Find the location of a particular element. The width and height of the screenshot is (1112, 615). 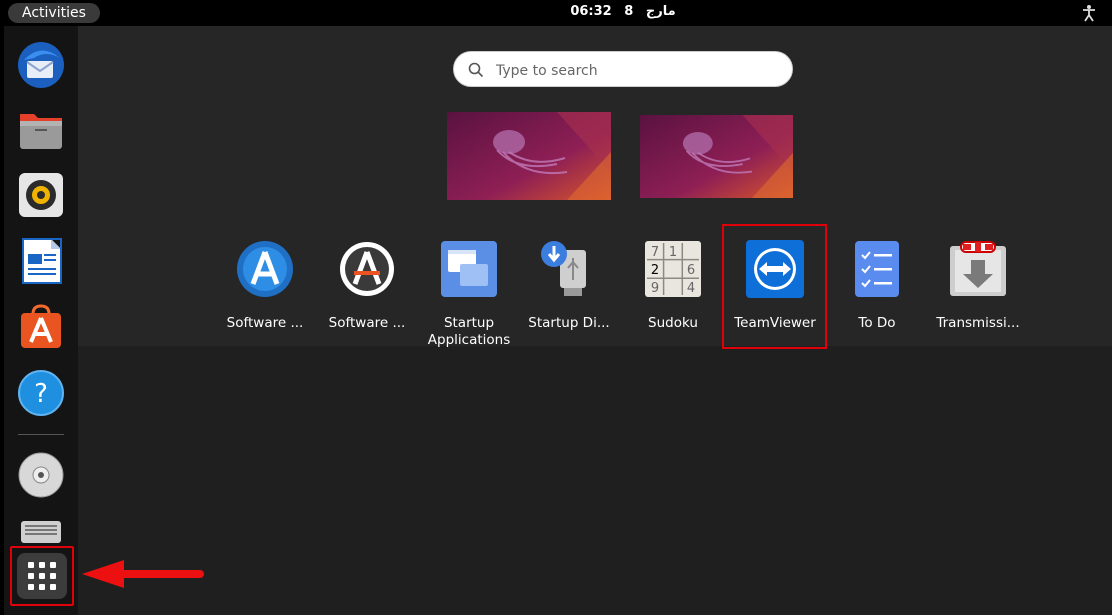

startup-apps-icon is located at coordinates (469, 269).